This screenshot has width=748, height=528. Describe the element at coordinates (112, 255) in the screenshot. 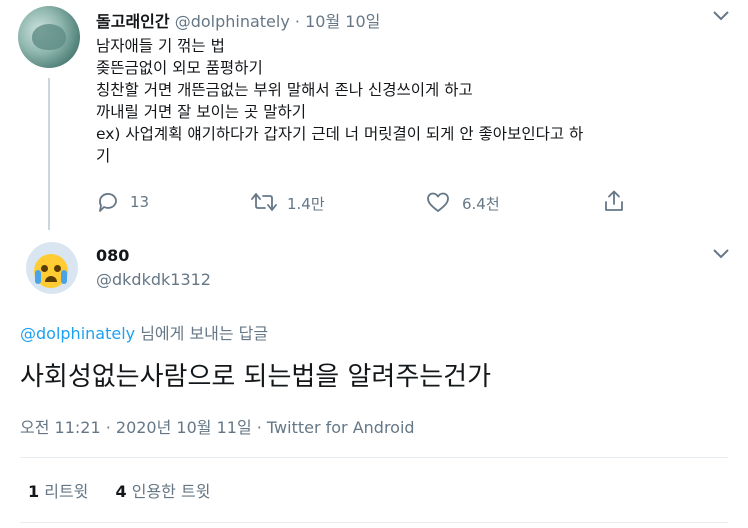

I see `display-name: 080` at that location.